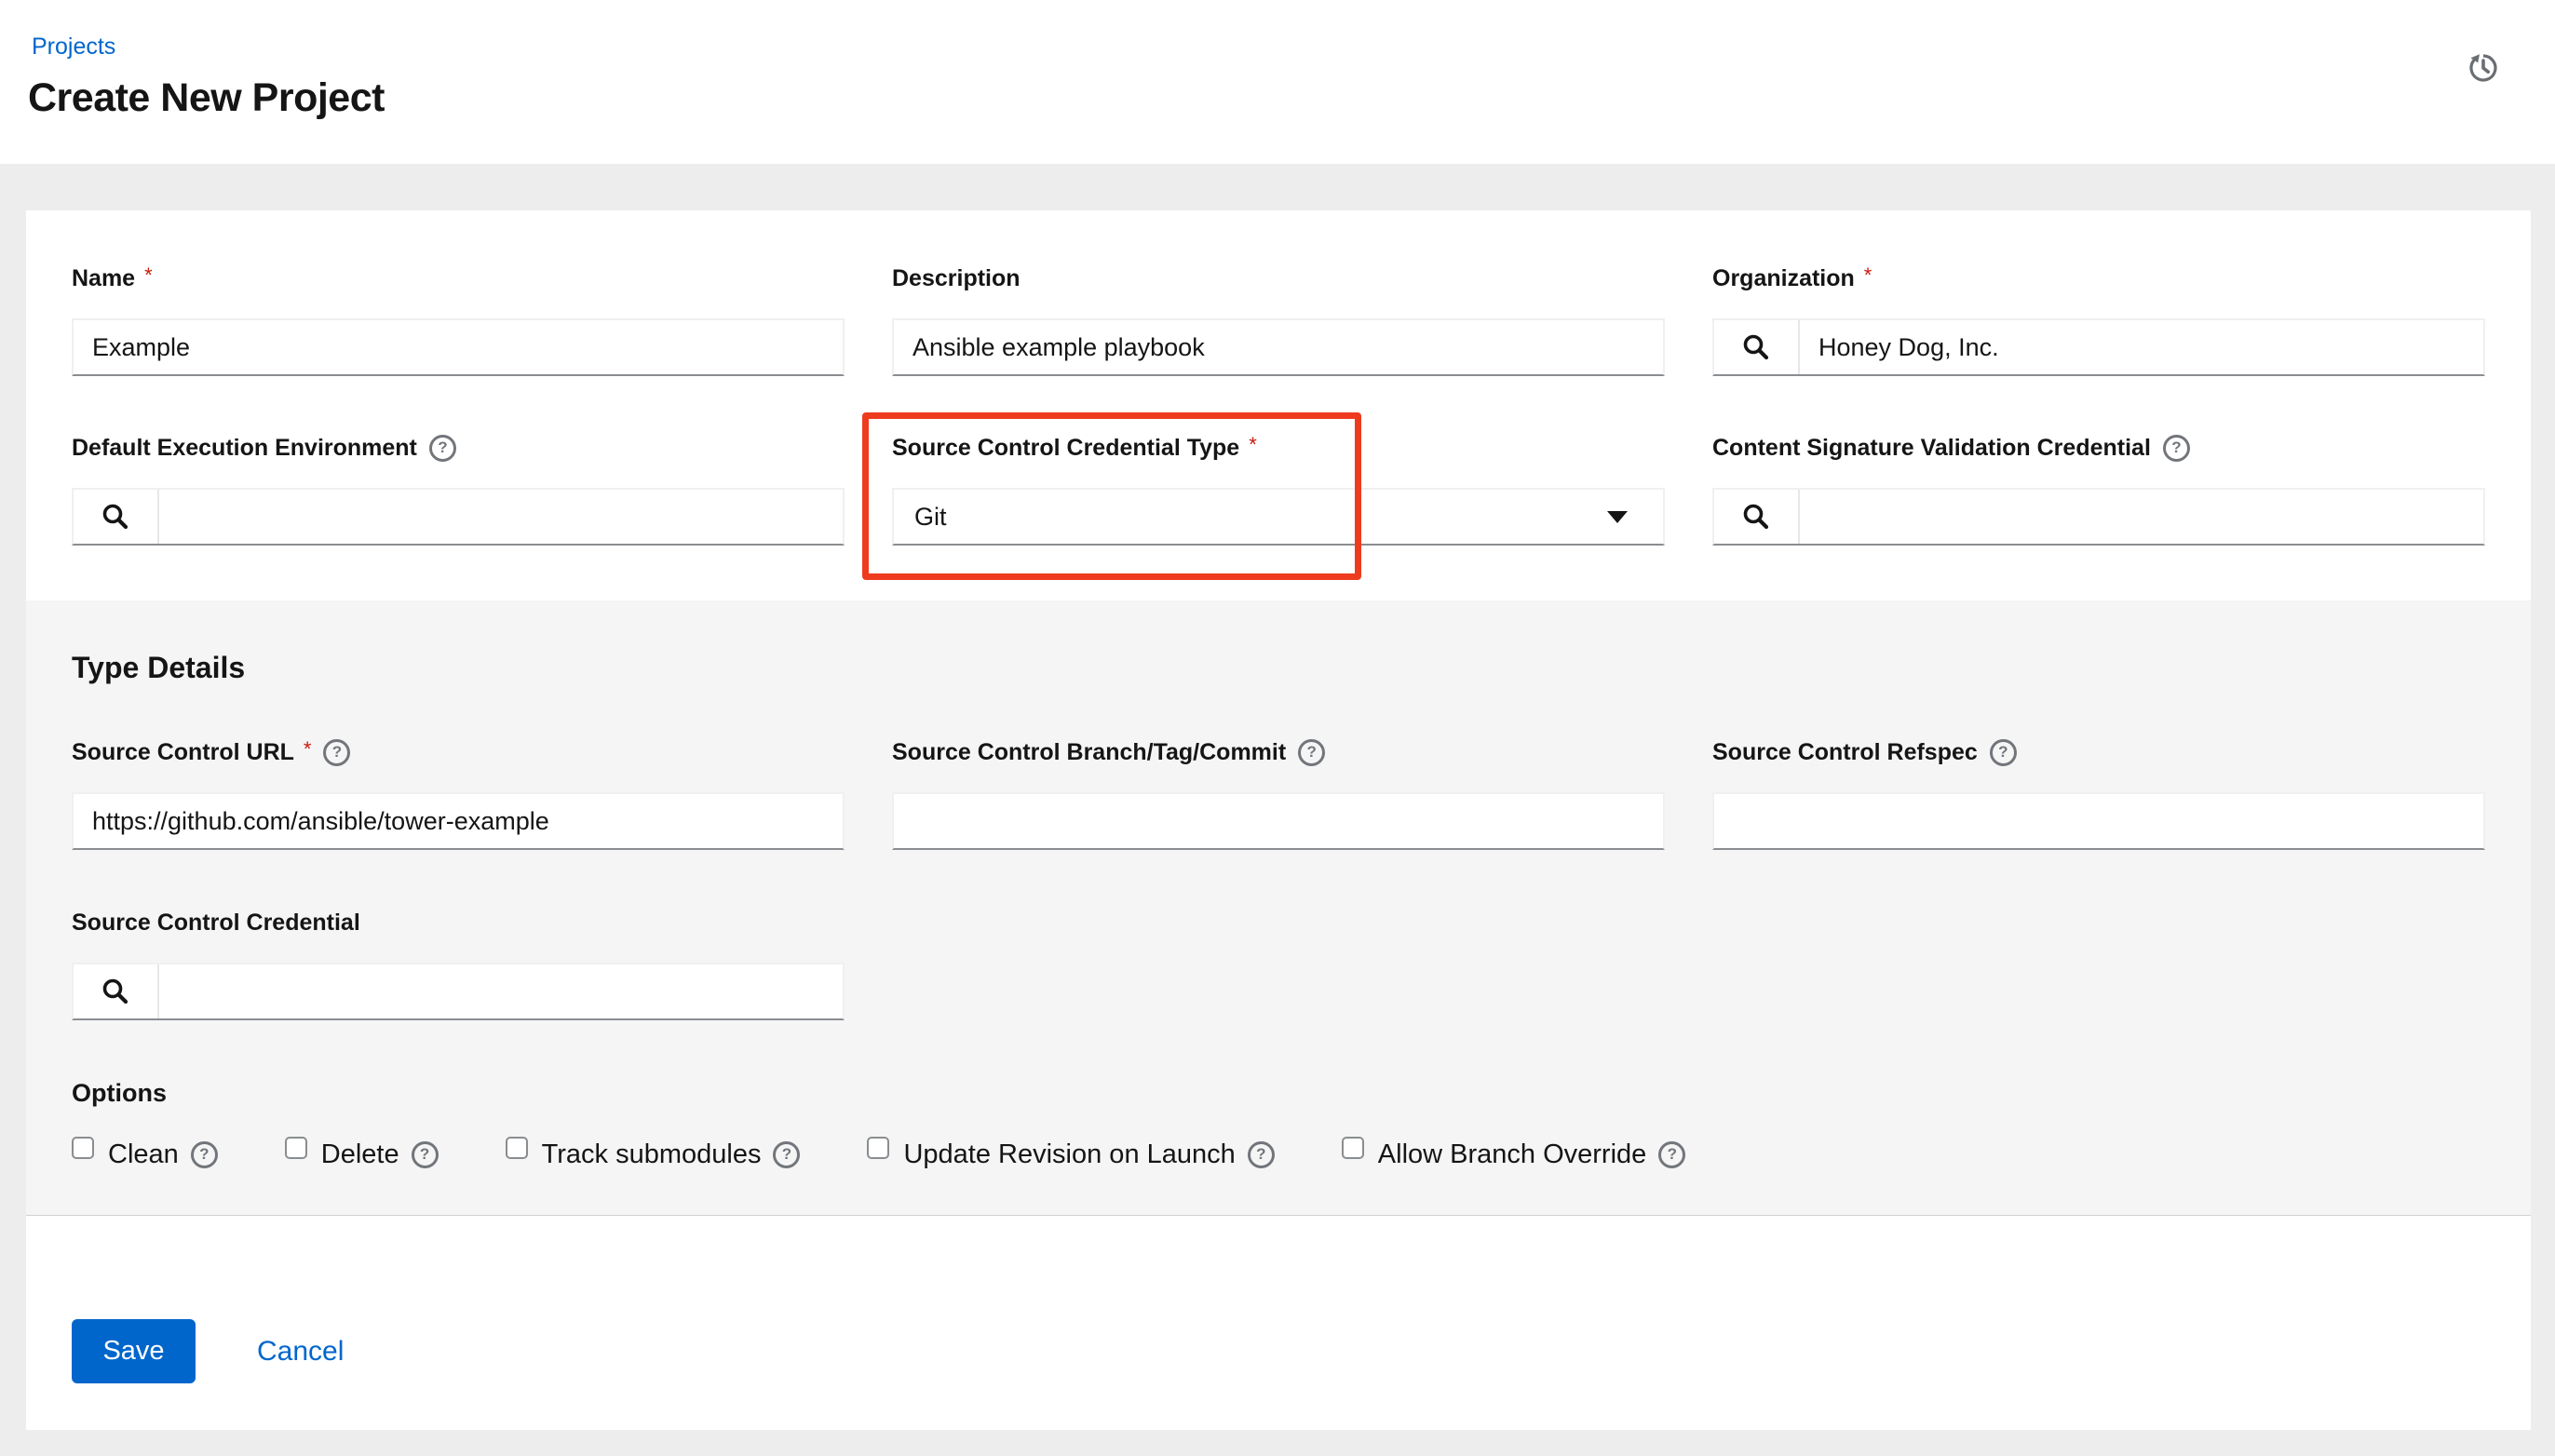 The height and width of the screenshot is (1456, 2555). I want to click on scm-credential-label: Source Control Credential, so click(216, 922).